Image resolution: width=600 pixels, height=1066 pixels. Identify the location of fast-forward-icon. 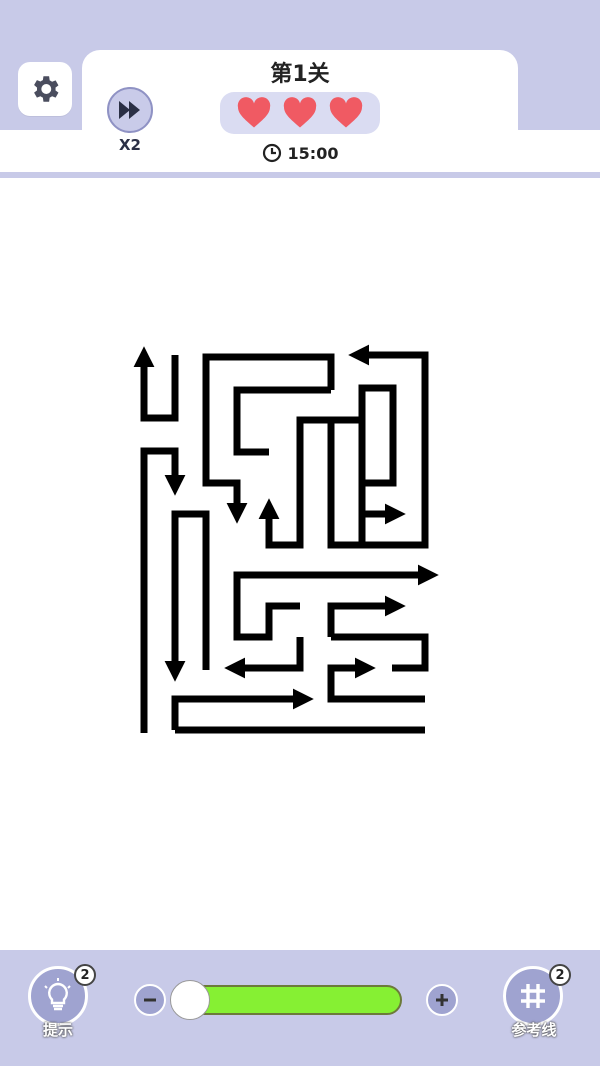
(129, 110).